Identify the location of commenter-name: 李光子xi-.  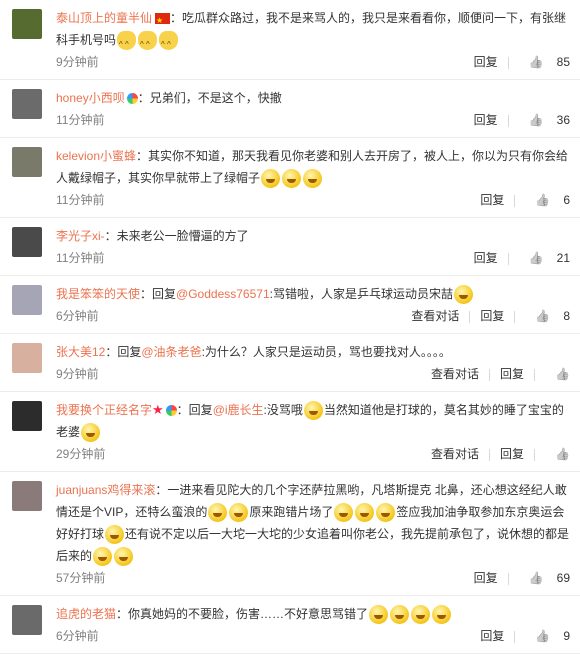
(80, 236).